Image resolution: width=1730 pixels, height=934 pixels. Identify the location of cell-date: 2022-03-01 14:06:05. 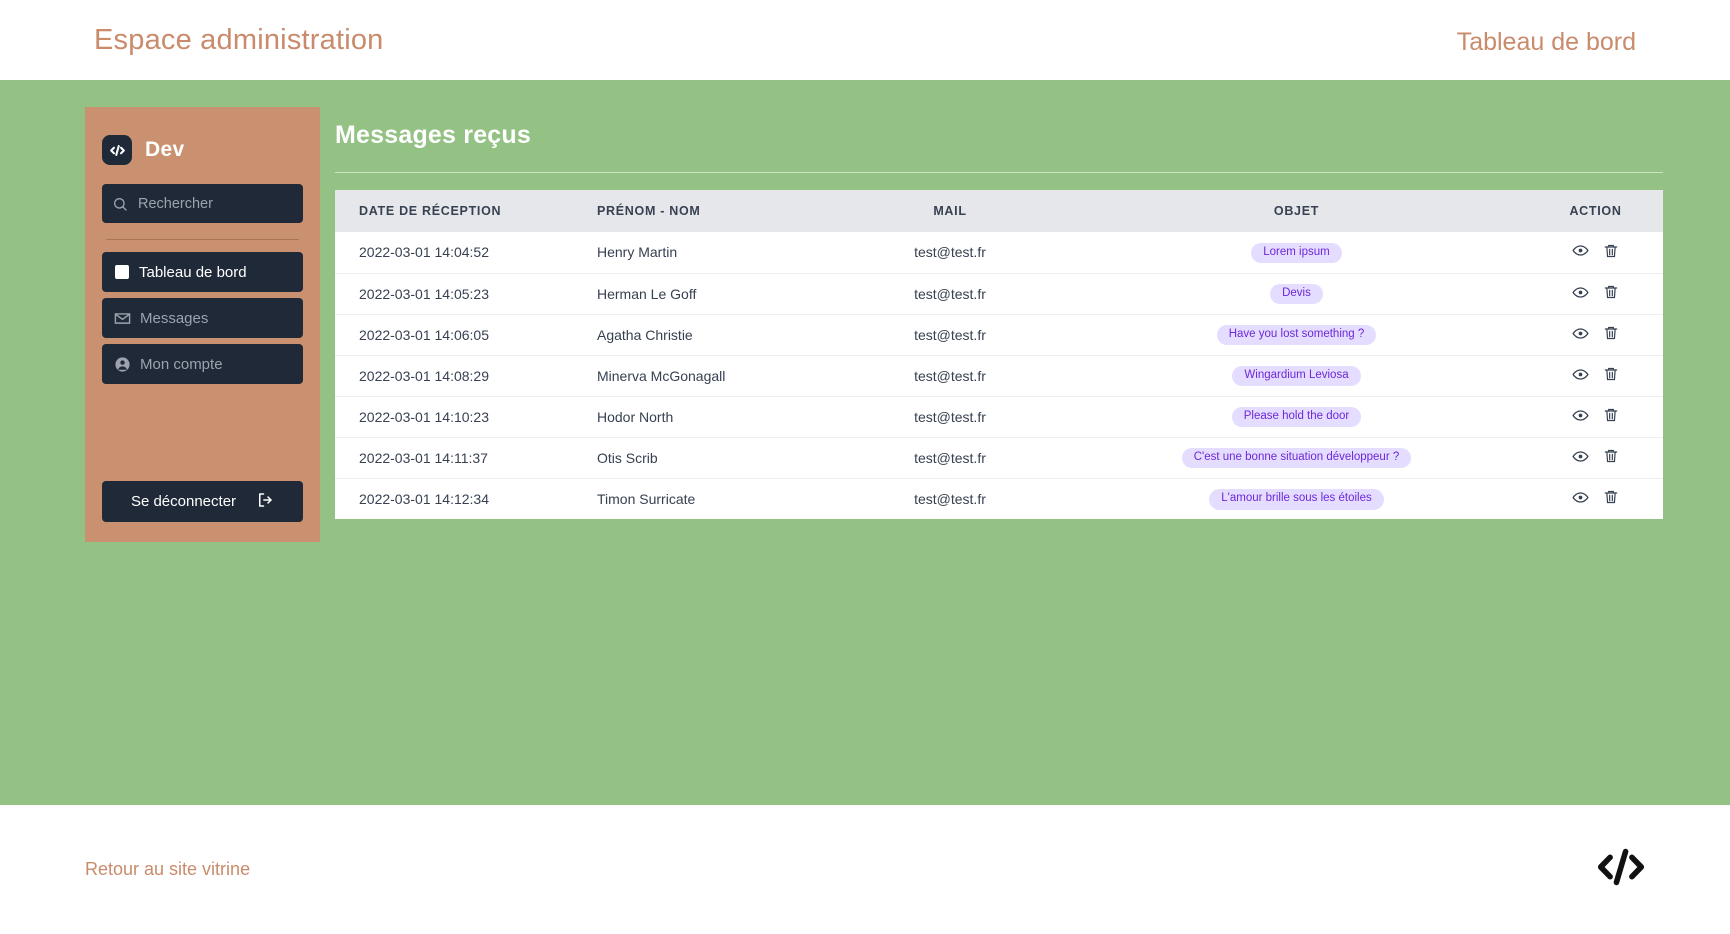
(460, 335).